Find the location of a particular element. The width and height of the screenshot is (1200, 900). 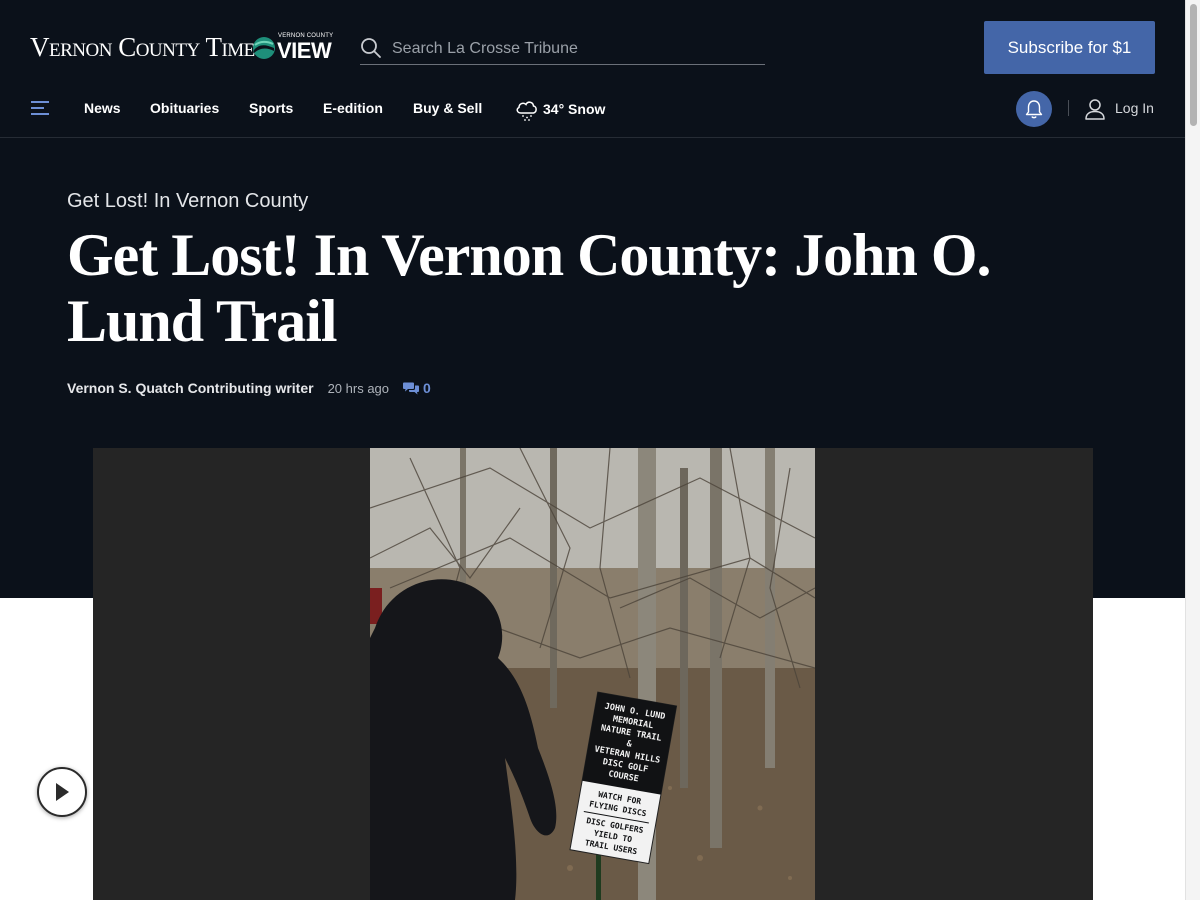

comment-count: 0 is located at coordinates (427, 388).